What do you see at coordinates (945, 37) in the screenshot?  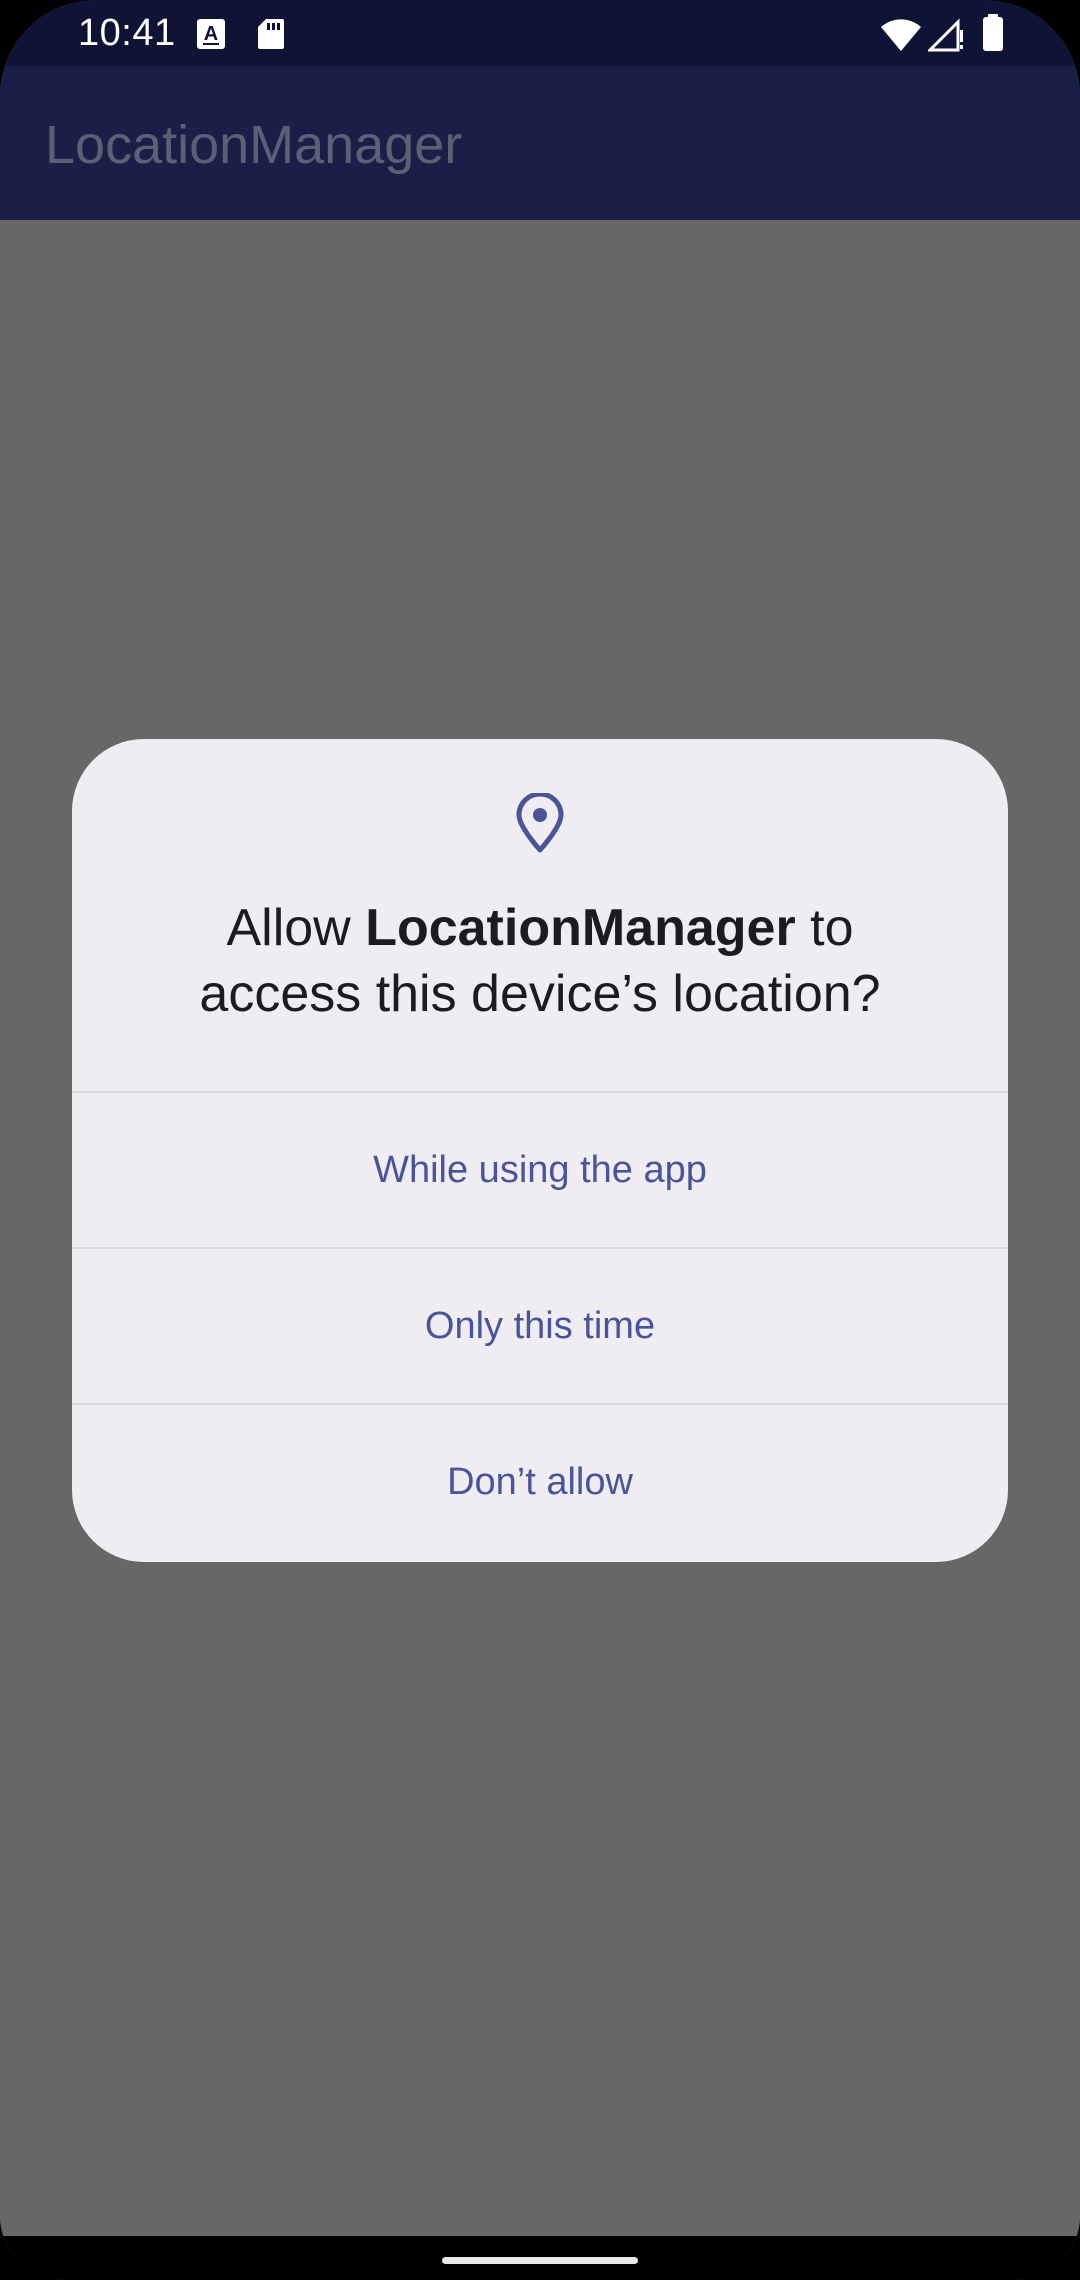 I see `cellular-no-signal-icon` at bounding box center [945, 37].